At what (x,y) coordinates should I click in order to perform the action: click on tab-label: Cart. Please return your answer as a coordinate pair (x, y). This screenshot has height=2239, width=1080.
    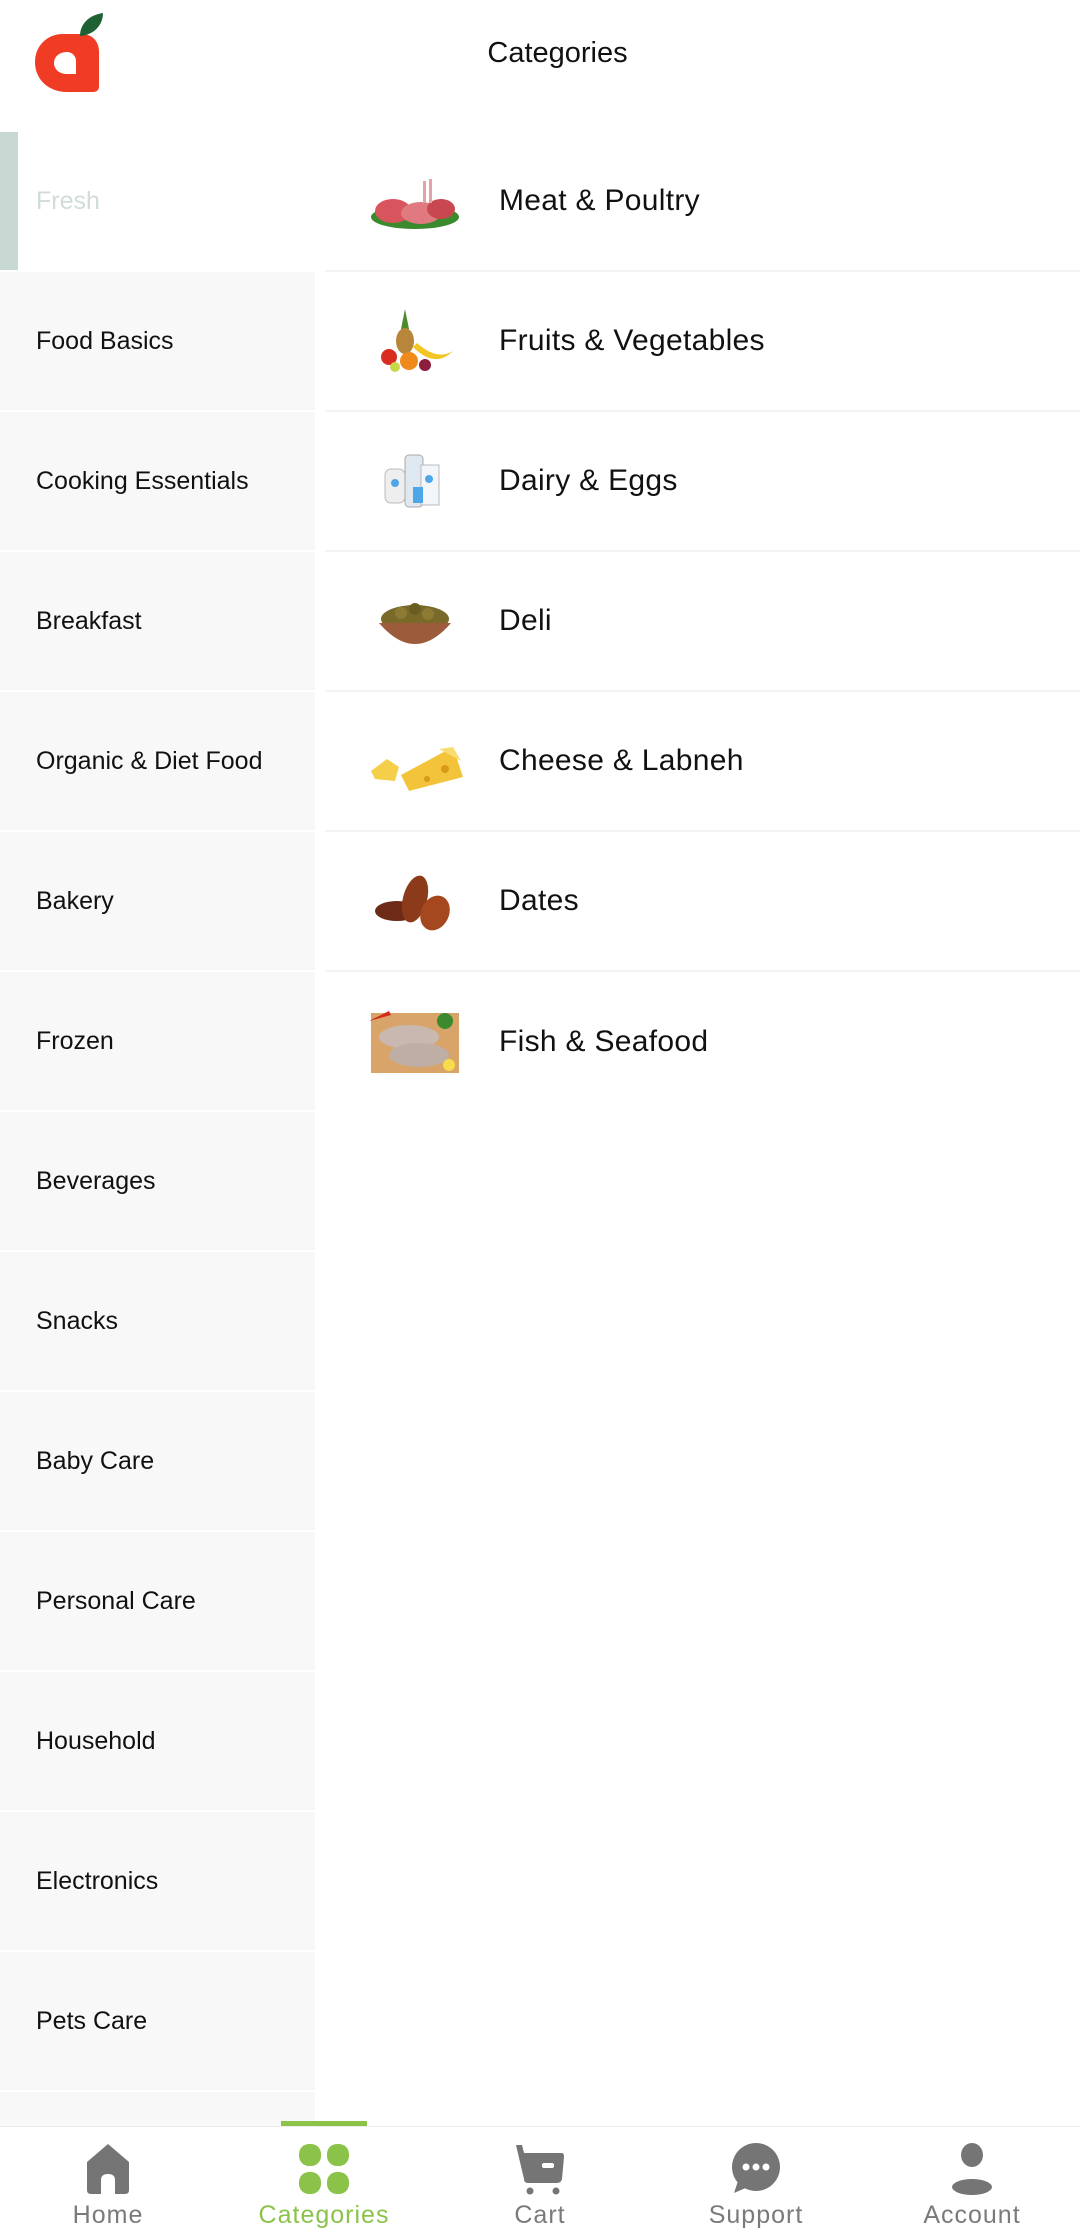
    Looking at the image, I should click on (540, 2215).